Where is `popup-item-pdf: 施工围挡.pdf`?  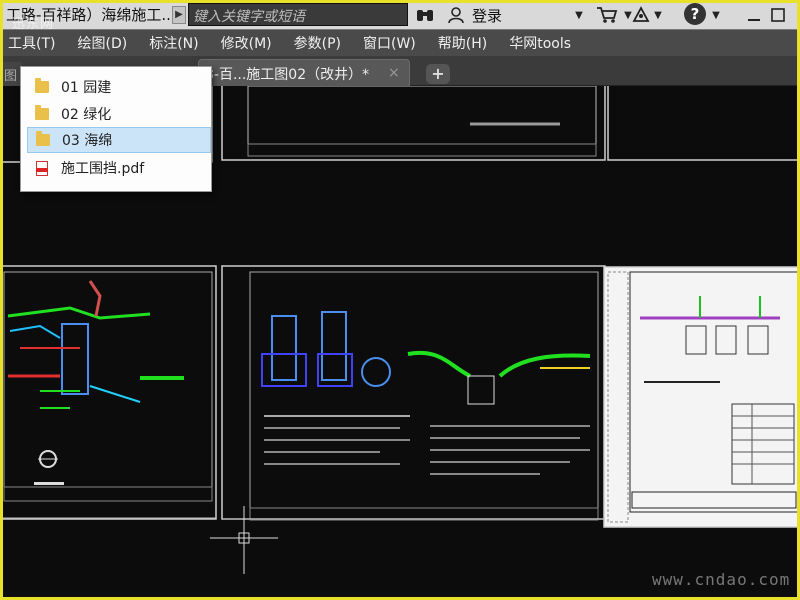 popup-item-pdf: 施工围挡.pdf is located at coordinates (119, 168).